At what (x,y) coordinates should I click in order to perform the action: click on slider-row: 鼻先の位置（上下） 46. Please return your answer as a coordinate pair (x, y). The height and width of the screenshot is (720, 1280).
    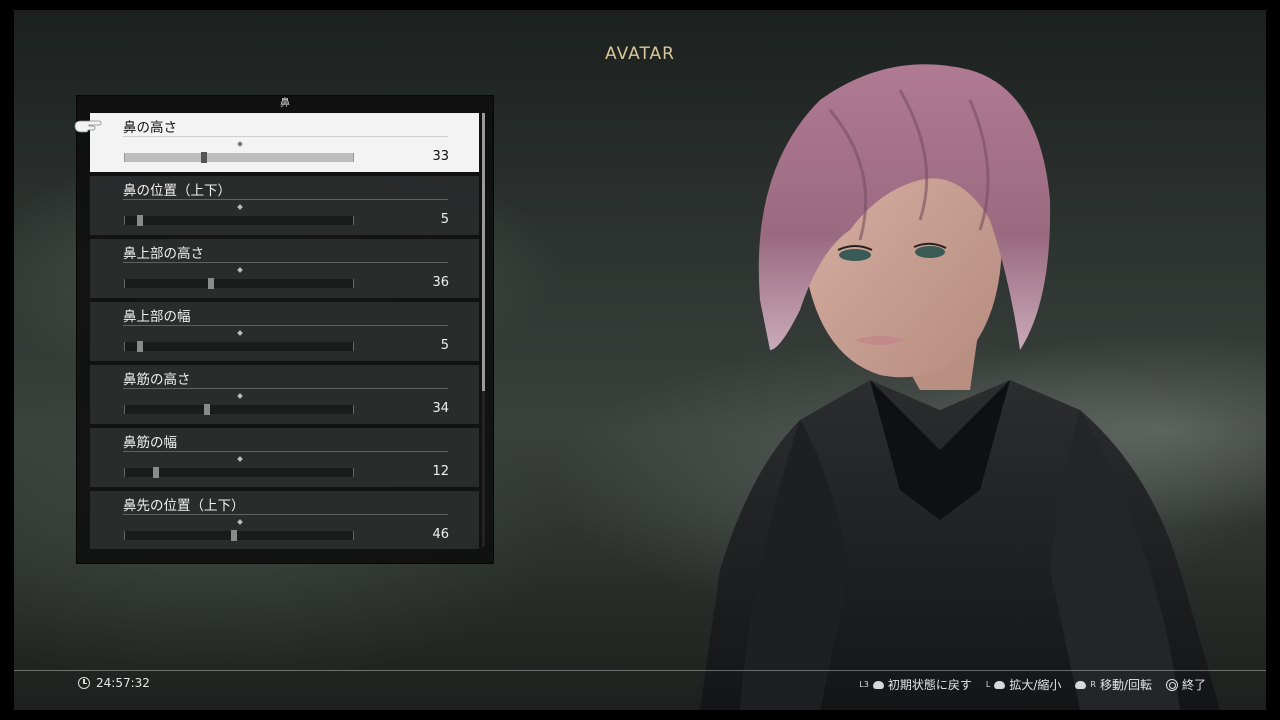
    Looking at the image, I should click on (284, 520).